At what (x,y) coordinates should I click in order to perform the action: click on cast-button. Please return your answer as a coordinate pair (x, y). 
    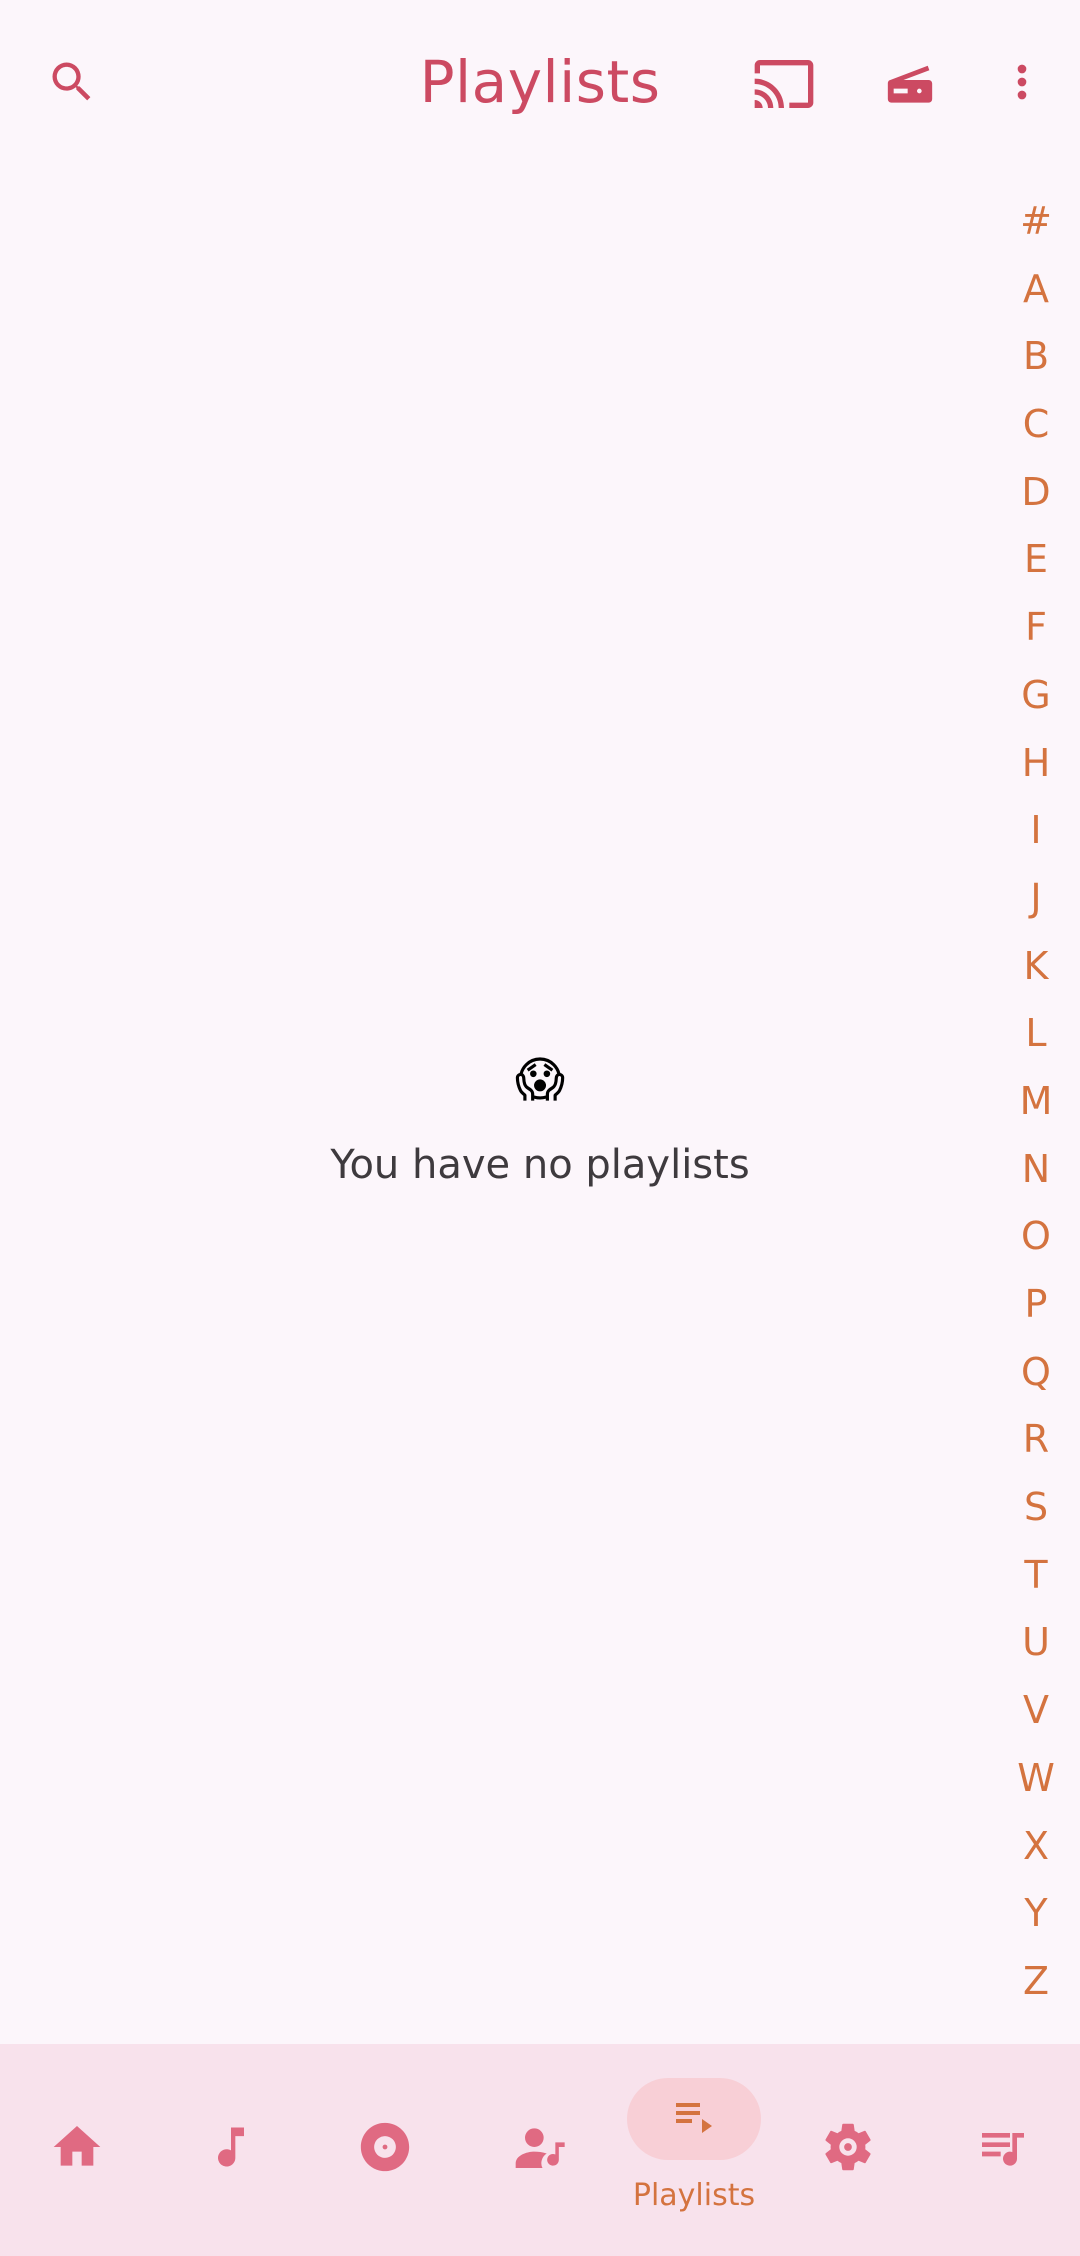
    Looking at the image, I should click on (784, 84).